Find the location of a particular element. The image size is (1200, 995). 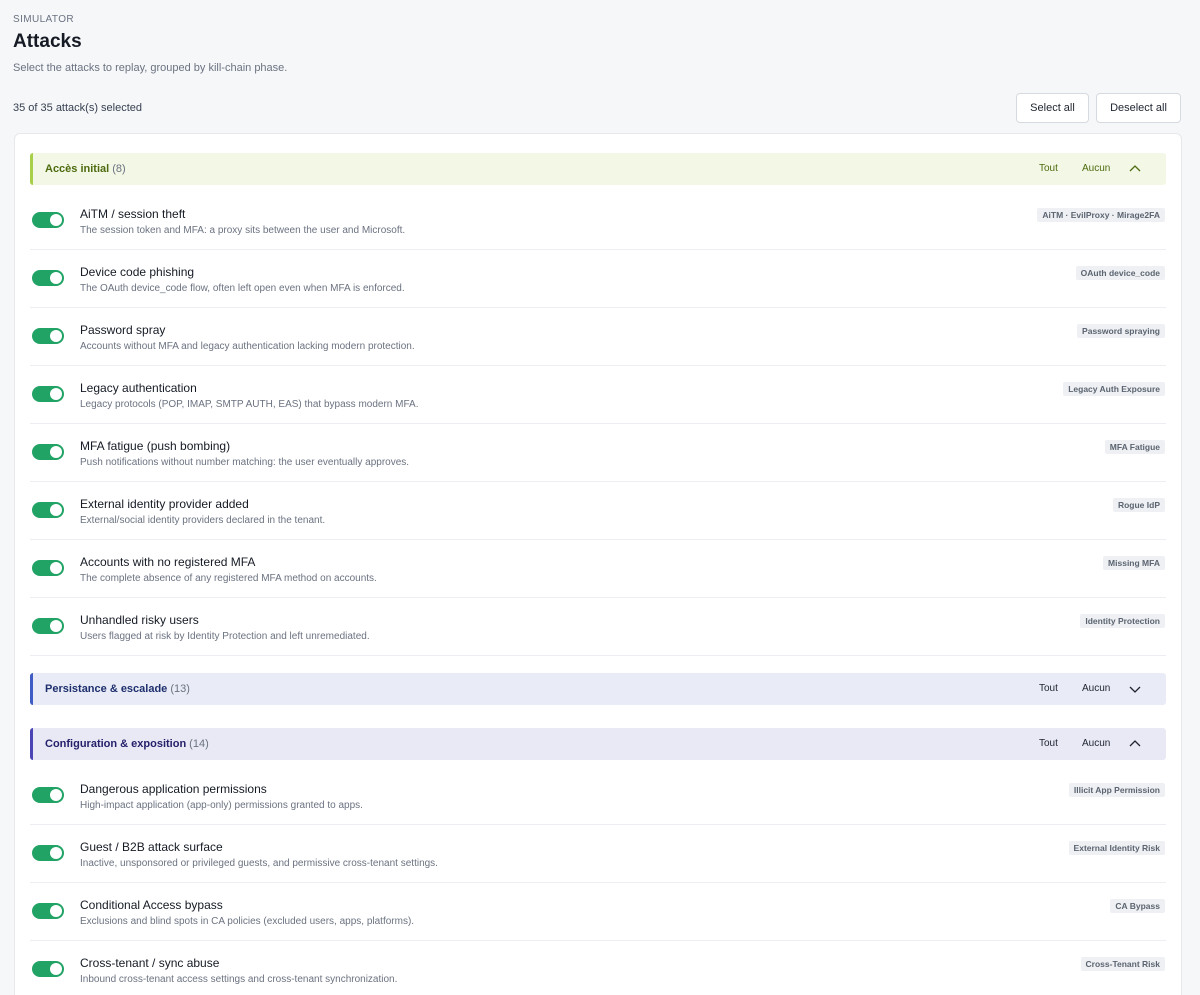

group-name: Accès initial is located at coordinates (77, 169).